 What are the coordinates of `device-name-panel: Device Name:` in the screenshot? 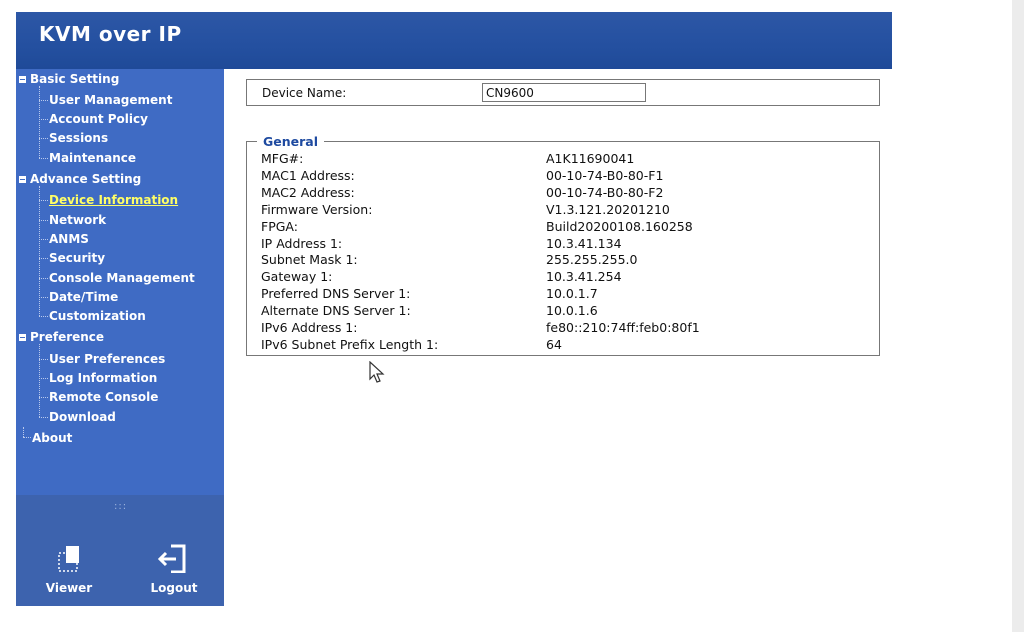 It's located at (563, 92).